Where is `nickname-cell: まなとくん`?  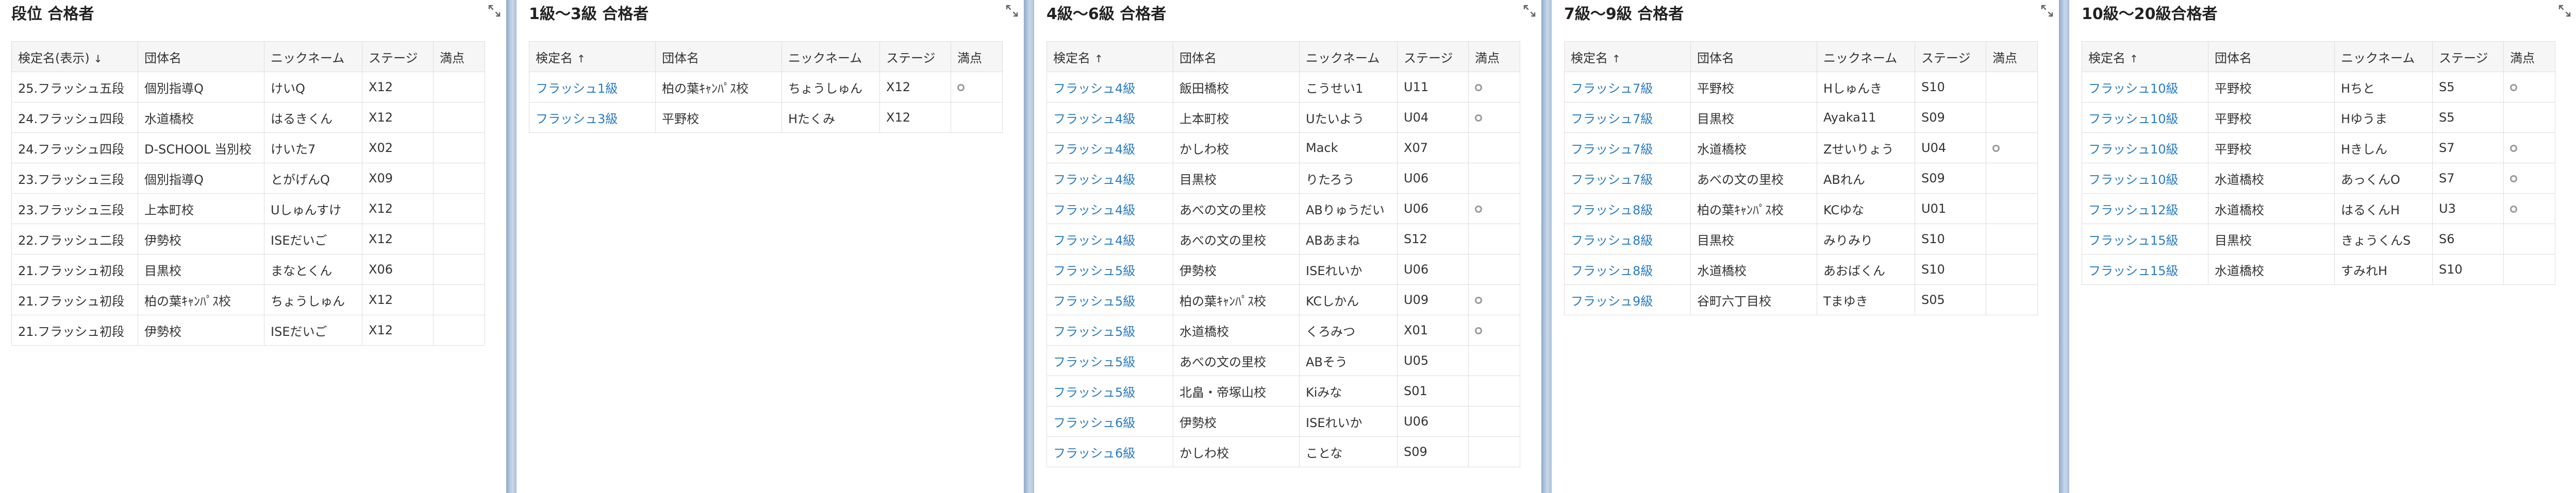
nickname-cell: まなとくん is located at coordinates (313, 269).